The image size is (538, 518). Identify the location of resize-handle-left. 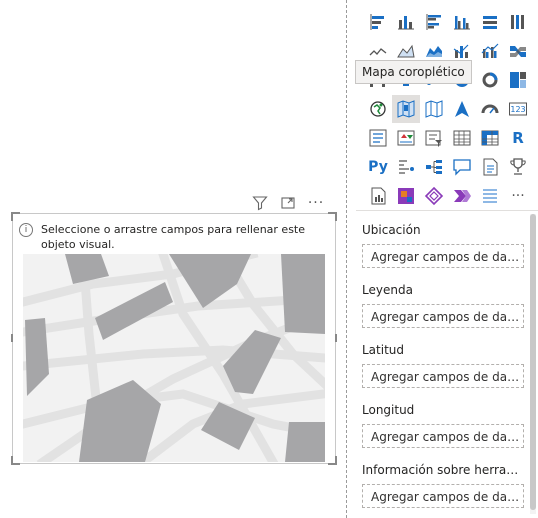
(12, 338).